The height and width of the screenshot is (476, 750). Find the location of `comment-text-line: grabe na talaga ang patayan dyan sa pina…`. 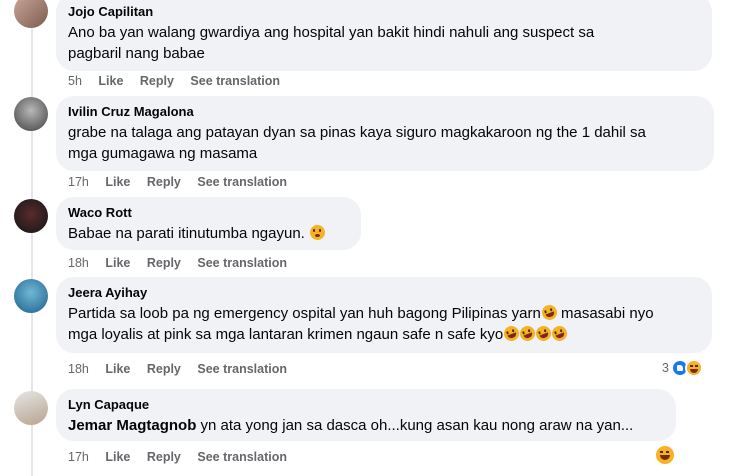

comment-text-line: grabe na talaga ang patayan dyan sa pina… is located at coordinates (357, 132).